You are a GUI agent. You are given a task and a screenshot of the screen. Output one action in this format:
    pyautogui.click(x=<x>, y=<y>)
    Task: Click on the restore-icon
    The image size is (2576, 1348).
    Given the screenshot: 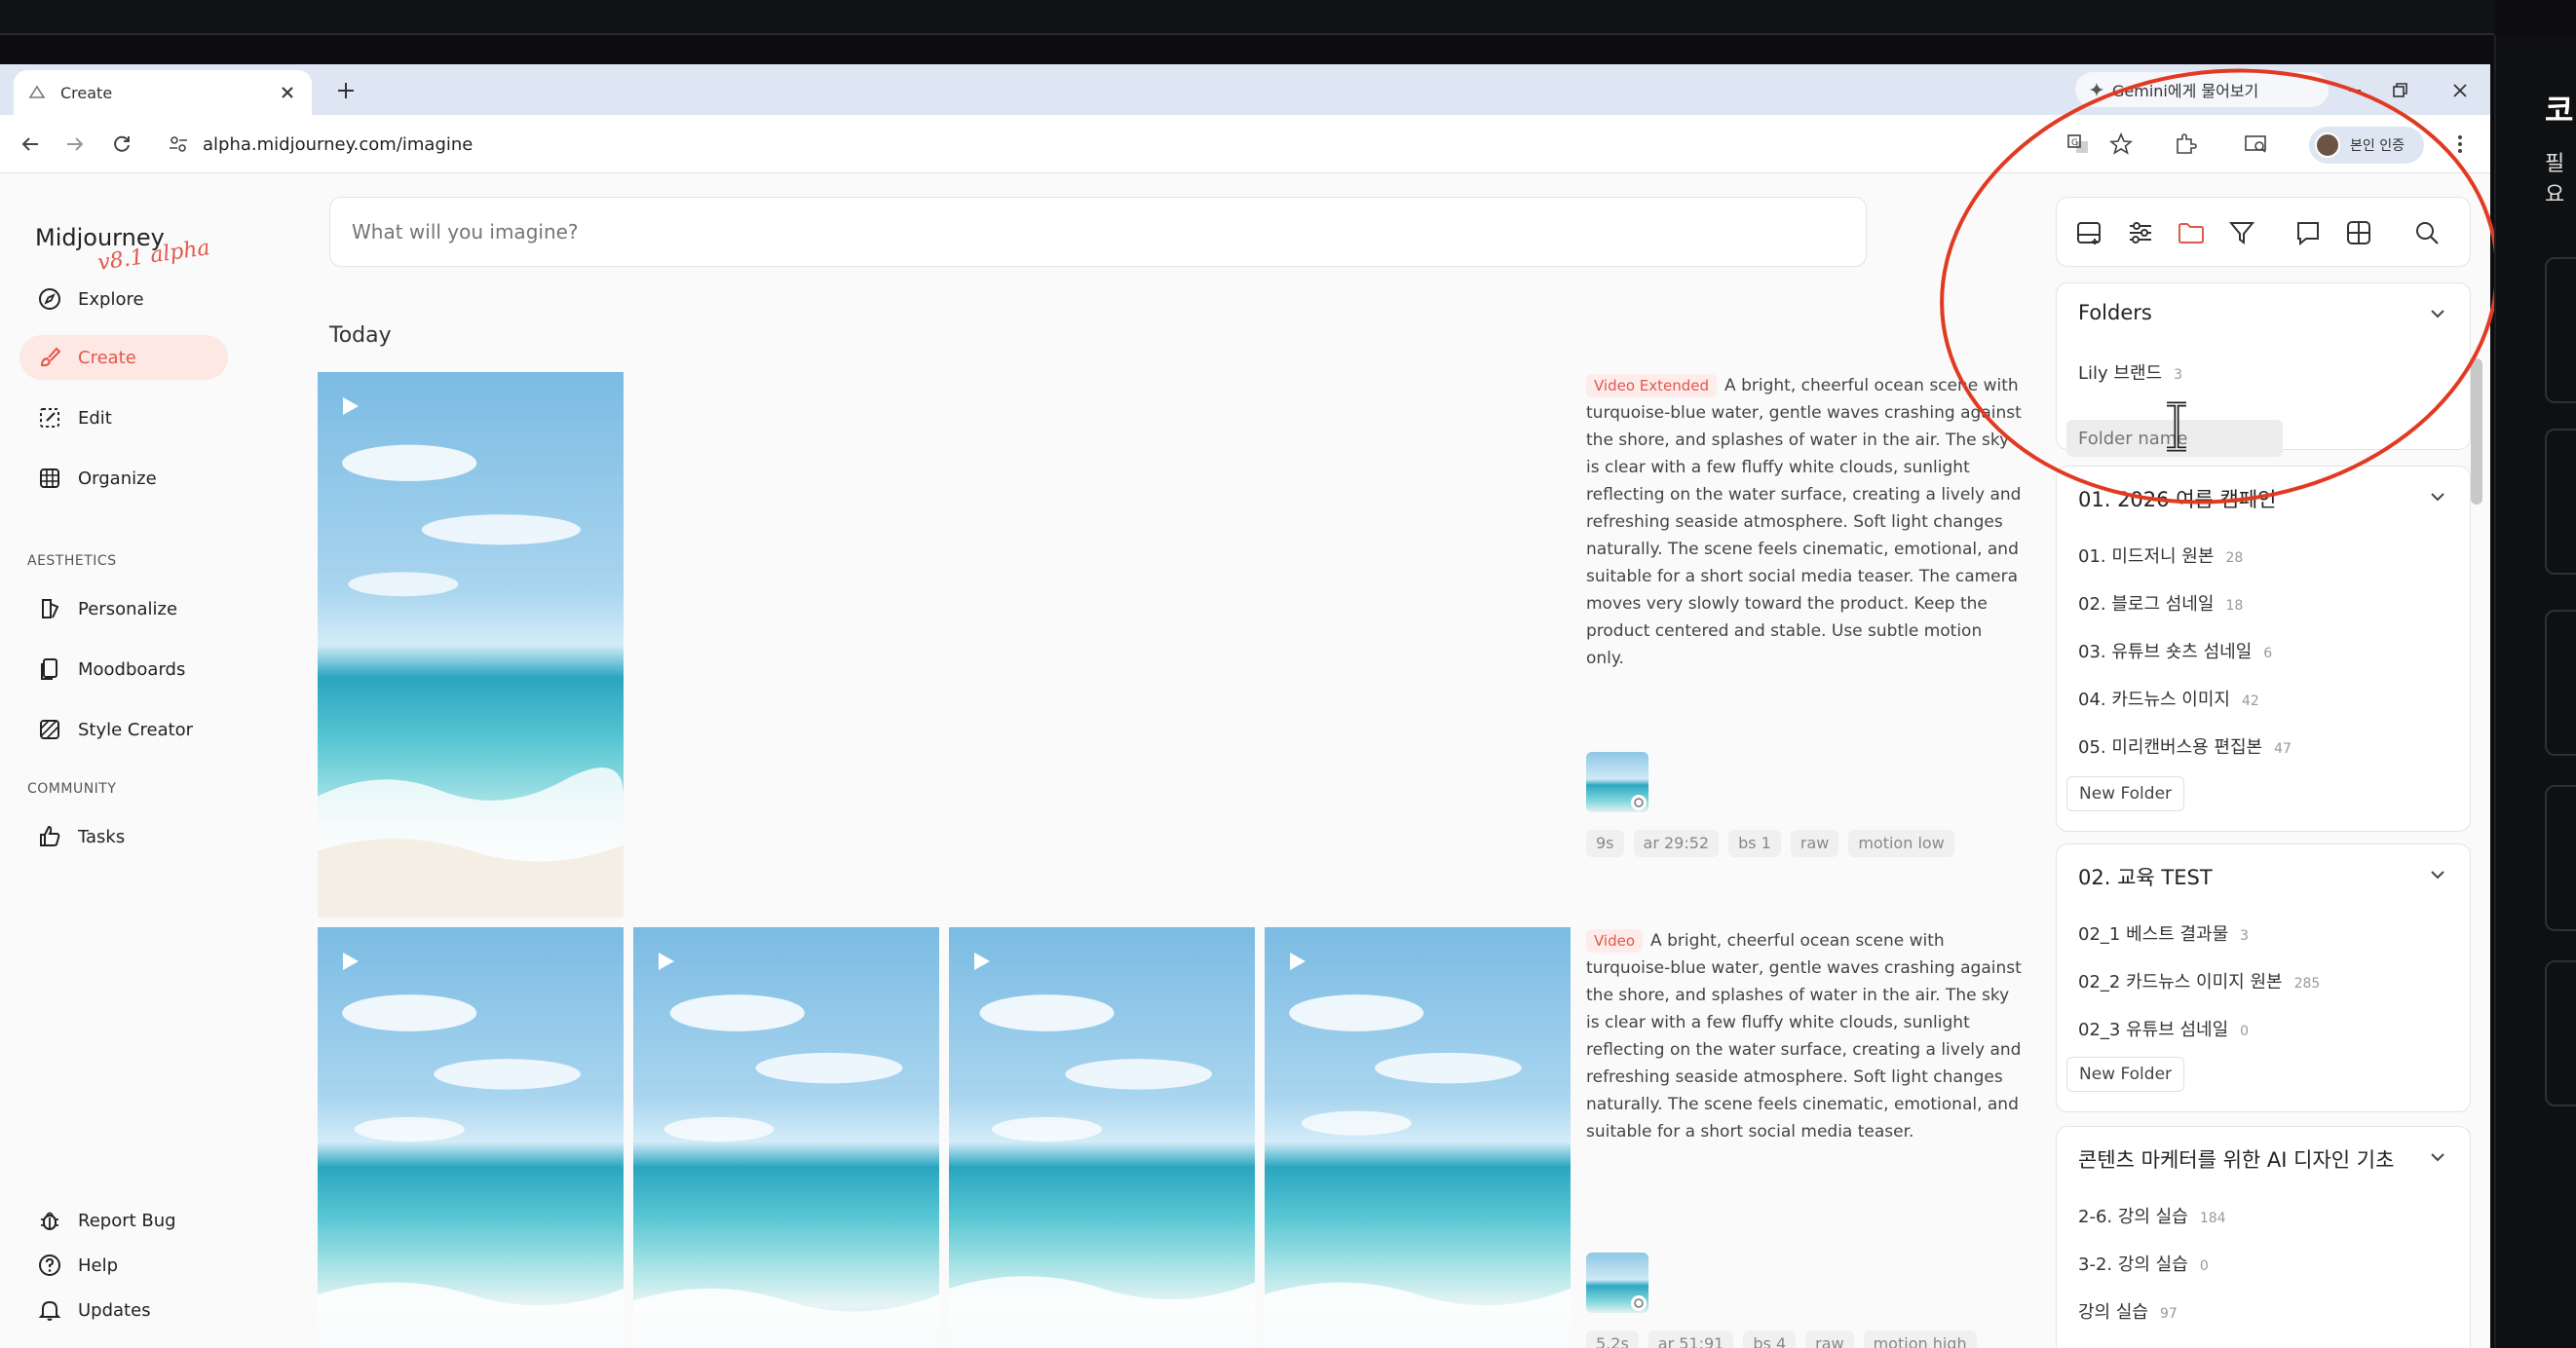 What is the action you would take?
    pyautogui.click(x=2399, y=90)
    